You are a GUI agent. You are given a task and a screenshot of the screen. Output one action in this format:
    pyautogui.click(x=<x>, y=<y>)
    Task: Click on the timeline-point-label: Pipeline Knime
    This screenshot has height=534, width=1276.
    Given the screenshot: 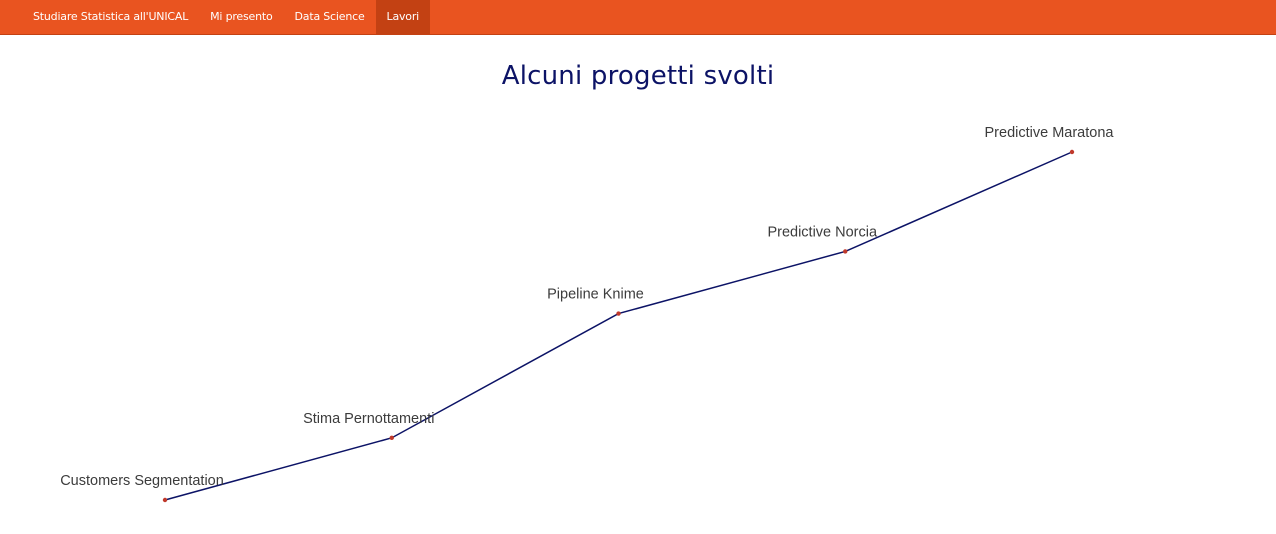 What is the action you would take?
    pyautogui.click(x=595, y=295)
    